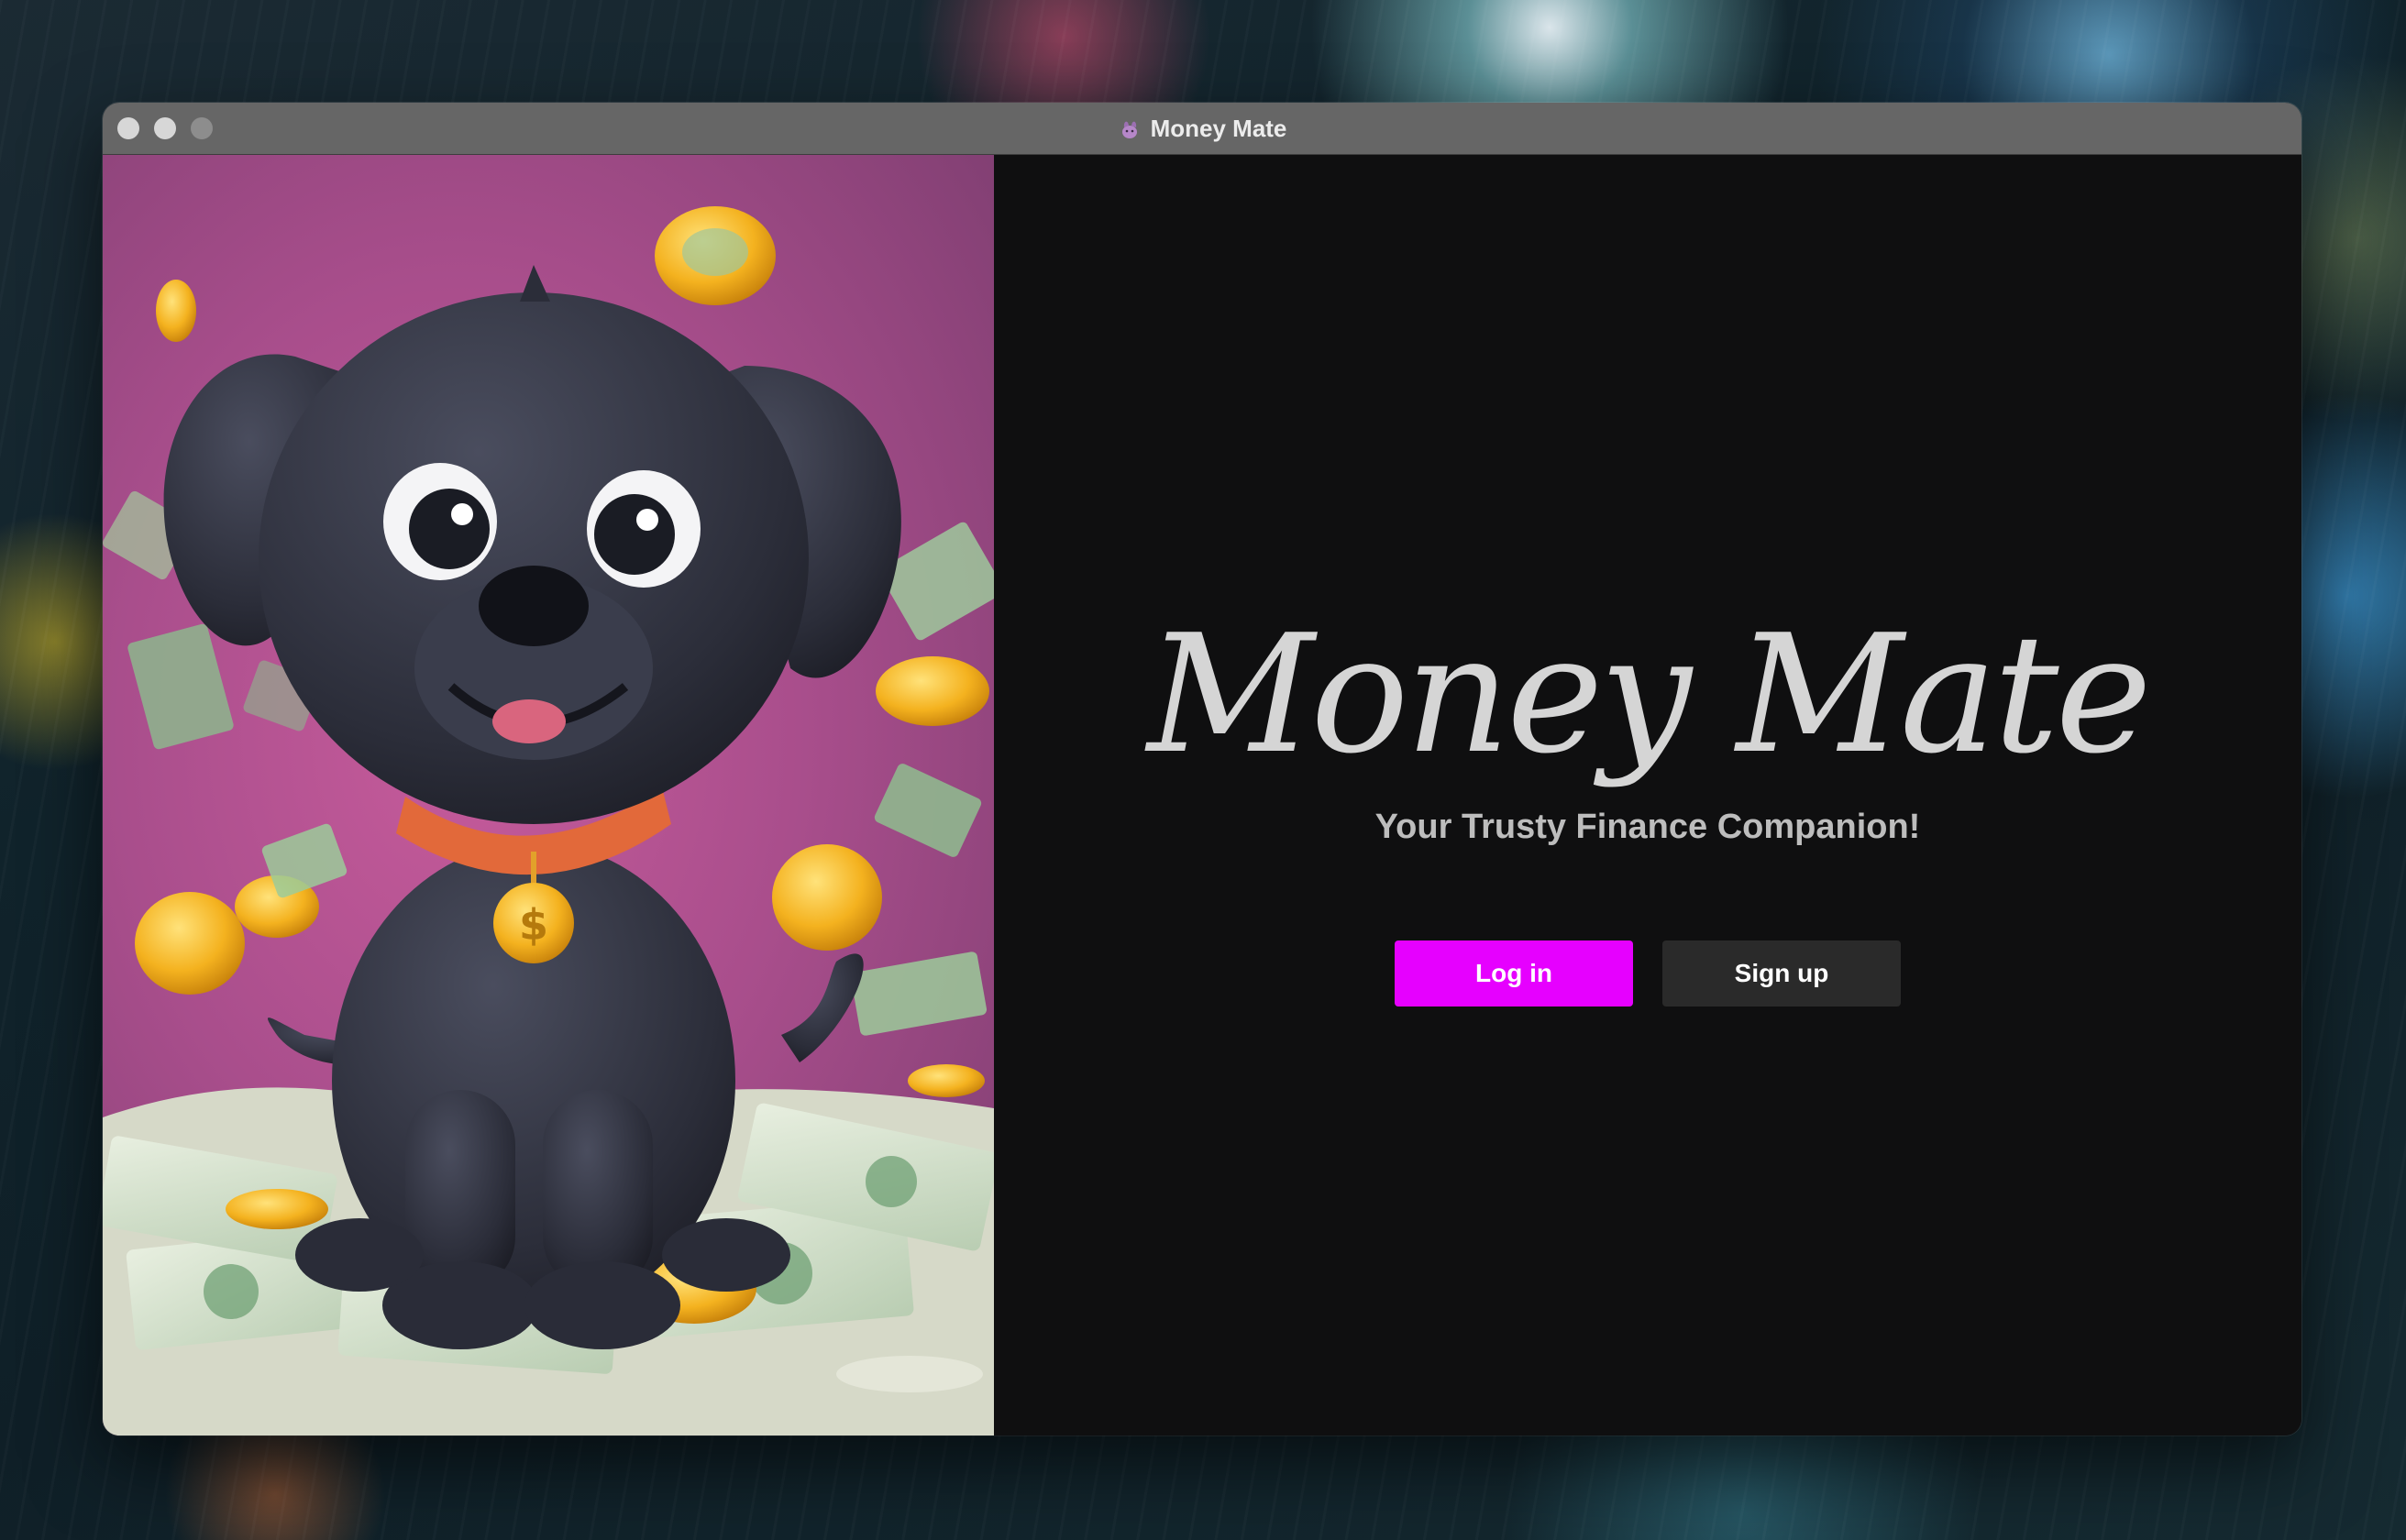 Image resolution: width=2406 pixels, height=1540 pixels. What do you see at coordinates (1218, 128) in the screenshot?
I see `window-title-text: Money Mate` at bounding box center [1218, 128].